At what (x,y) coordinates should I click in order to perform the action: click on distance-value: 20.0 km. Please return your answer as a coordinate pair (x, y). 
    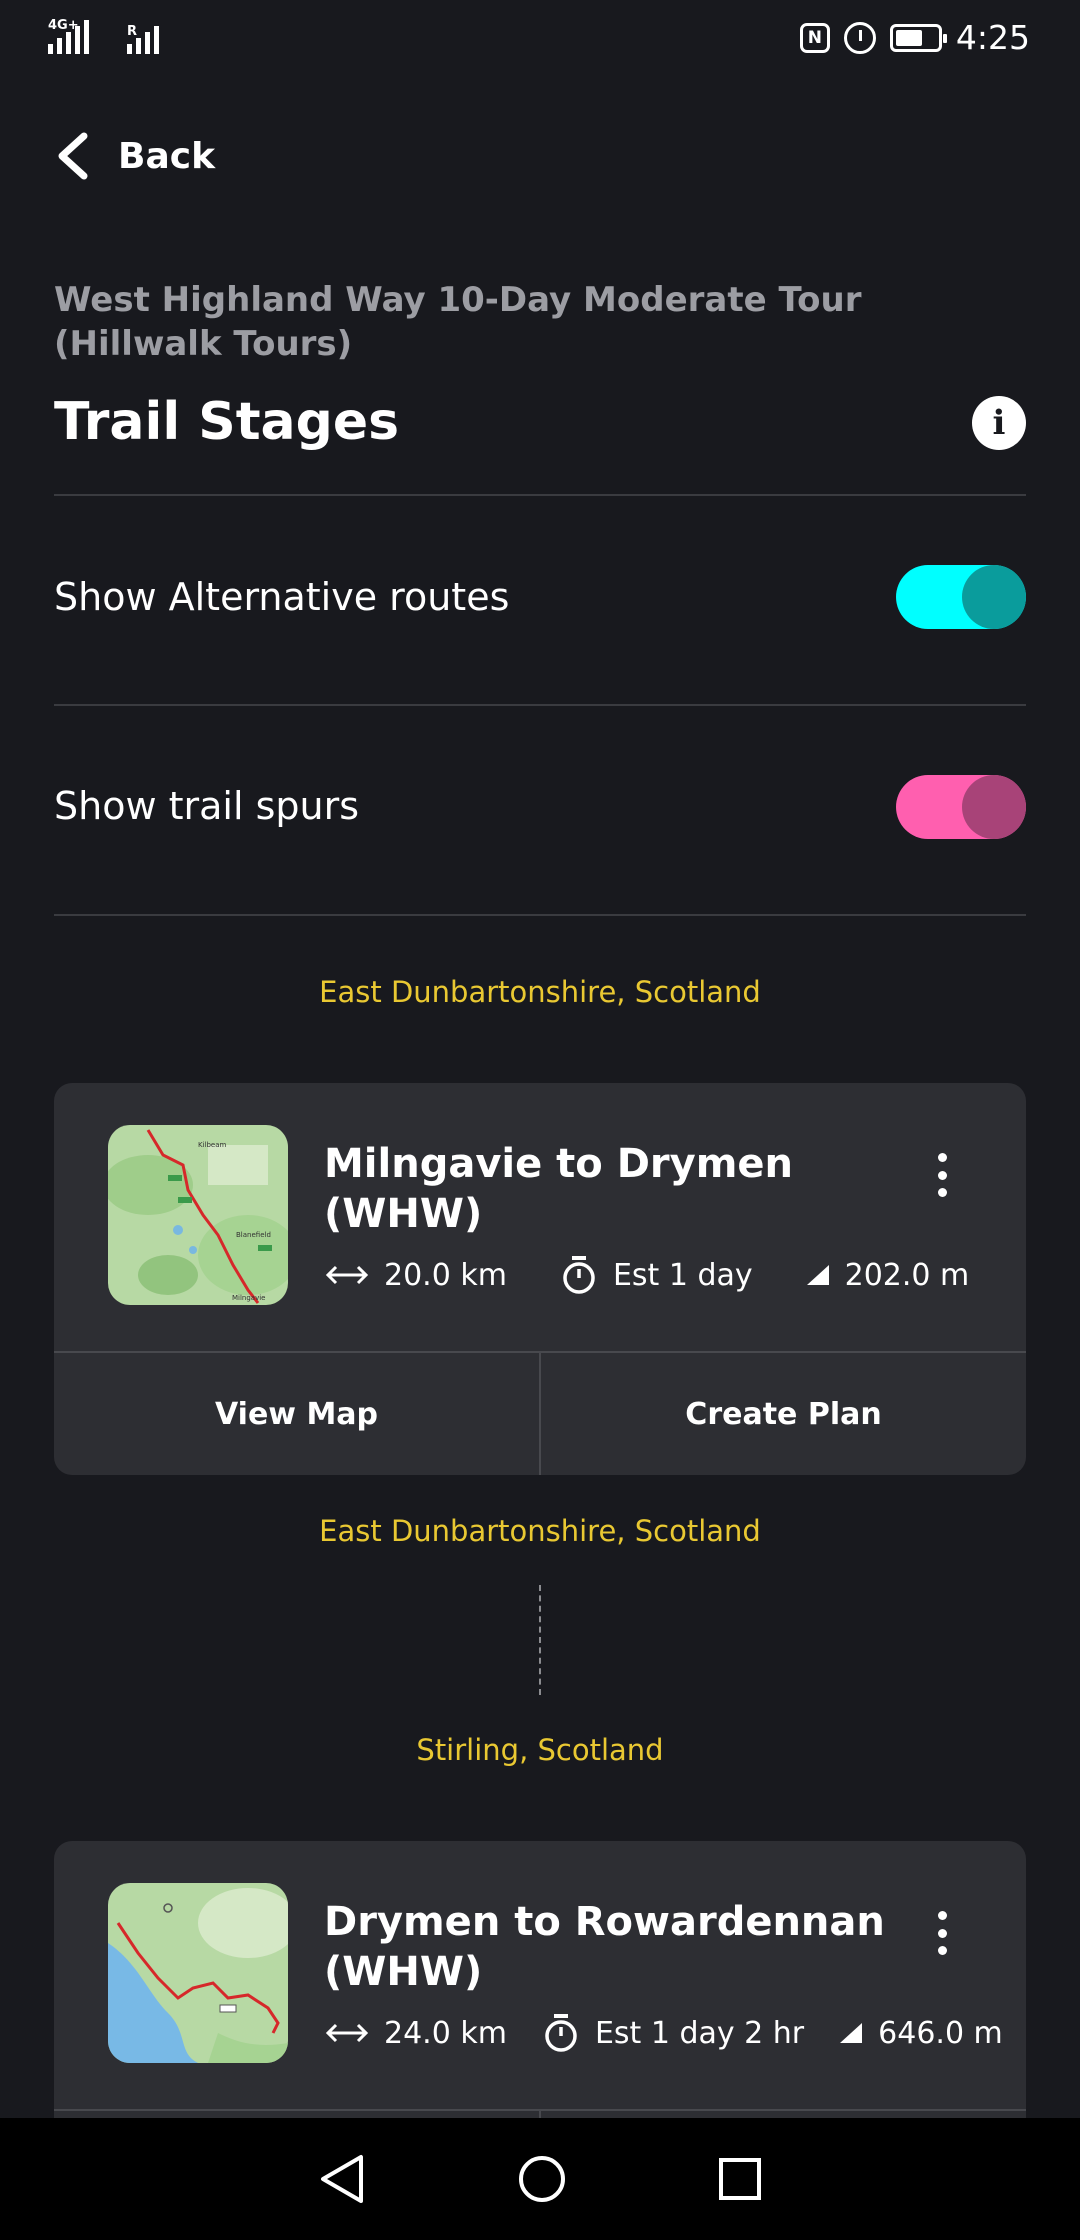
    Looking at the image, I should click on (445, 1275).